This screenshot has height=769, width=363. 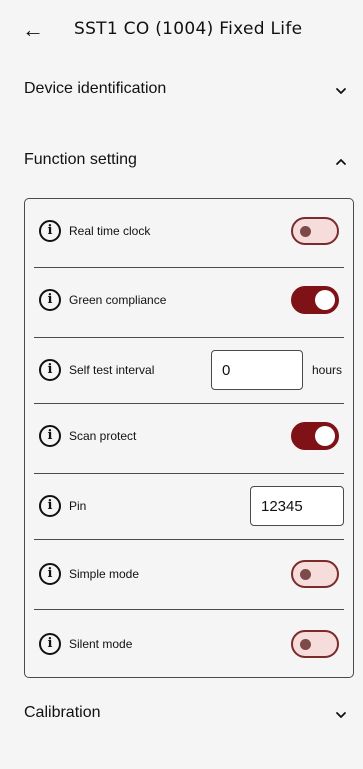 I want to click on setting-row-scan-protect: i Scan protect, so click(x=189, y=438).